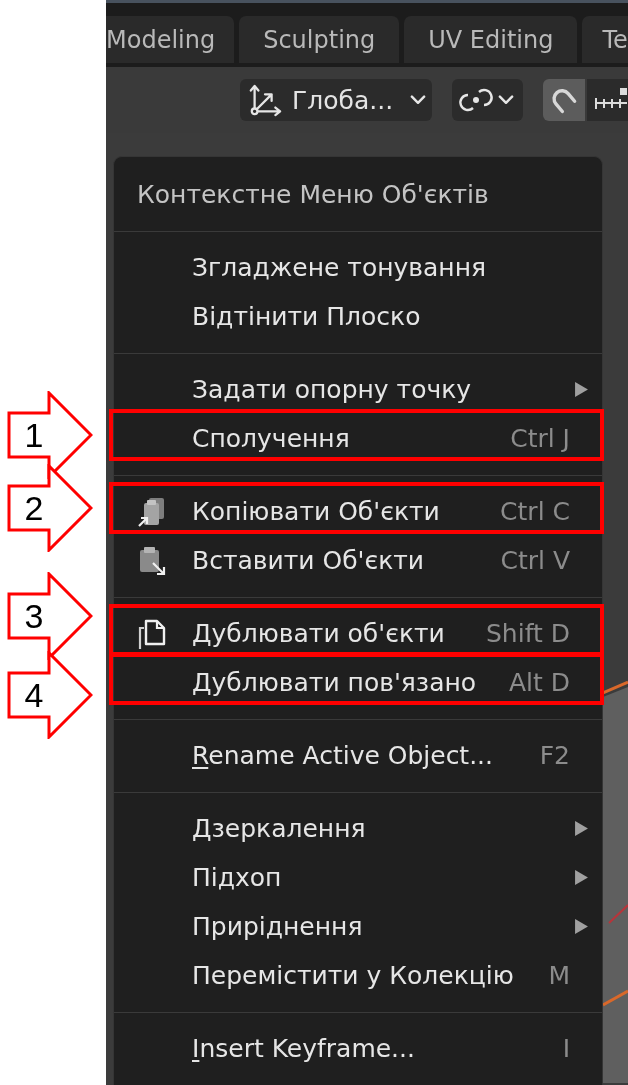 This screenshot has height=1085, width=628. Describe the element at coordinates (535, 560) in the screenshot. I see `shortcut-label: Ctrl V` at that location.